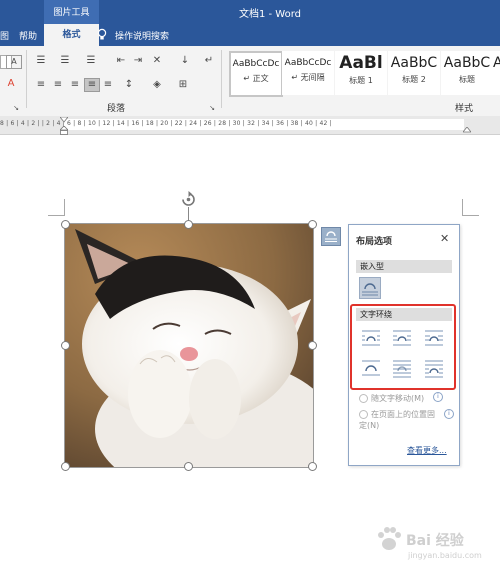  Describe the element at coordinates (102, 36) in the screenshot. I see `lightbulb-icon` at that location.